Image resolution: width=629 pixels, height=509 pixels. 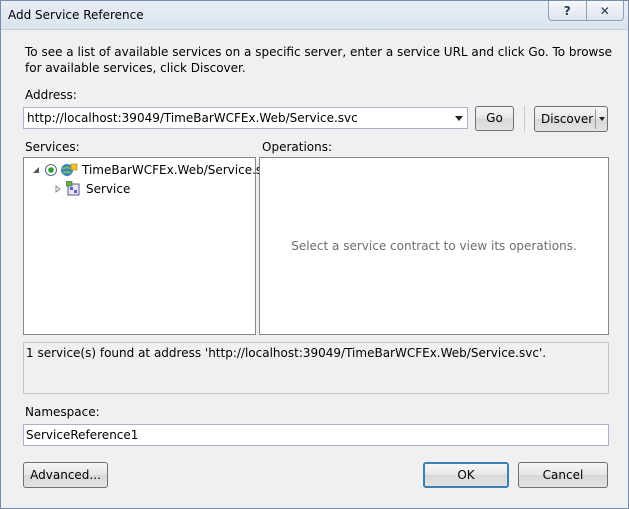 What do you see at coordinates (51, 170) in the screenshot?
I see `radio-selected-icon` at bounding box center [51, 170].